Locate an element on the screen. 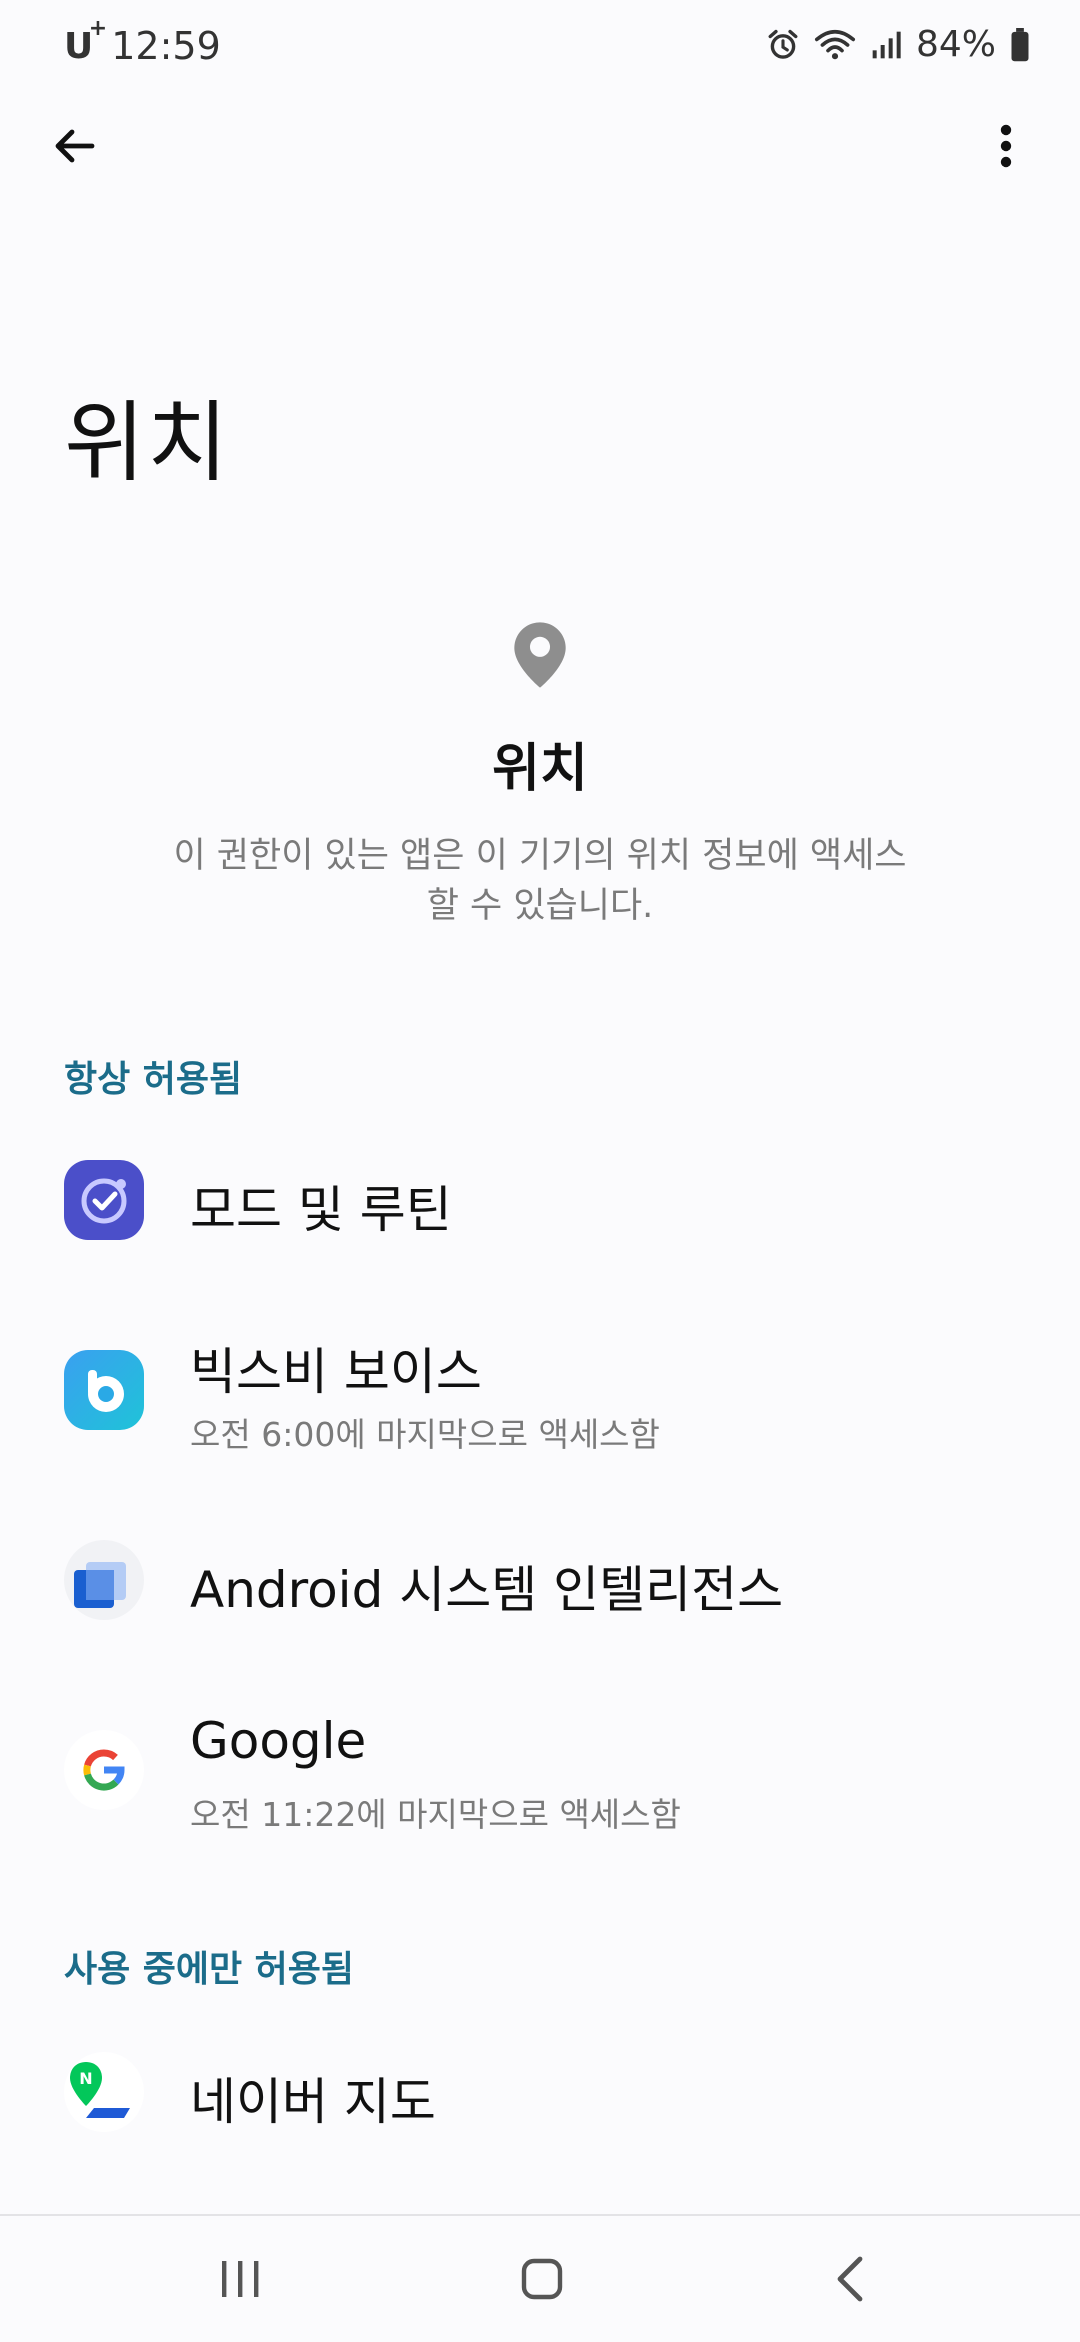 This screenshot has width=1080, height=2342. chevron-left-icon is located at coordinates (850, 2279).